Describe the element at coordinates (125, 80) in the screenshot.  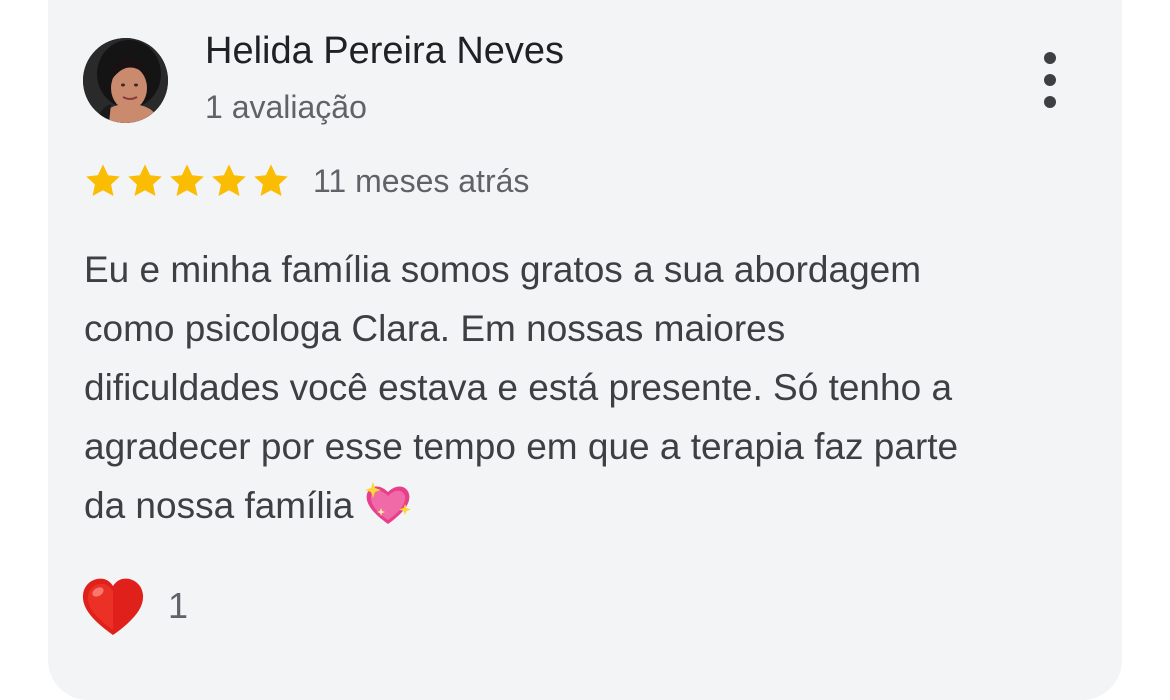
I see `author-avatar` at that location.